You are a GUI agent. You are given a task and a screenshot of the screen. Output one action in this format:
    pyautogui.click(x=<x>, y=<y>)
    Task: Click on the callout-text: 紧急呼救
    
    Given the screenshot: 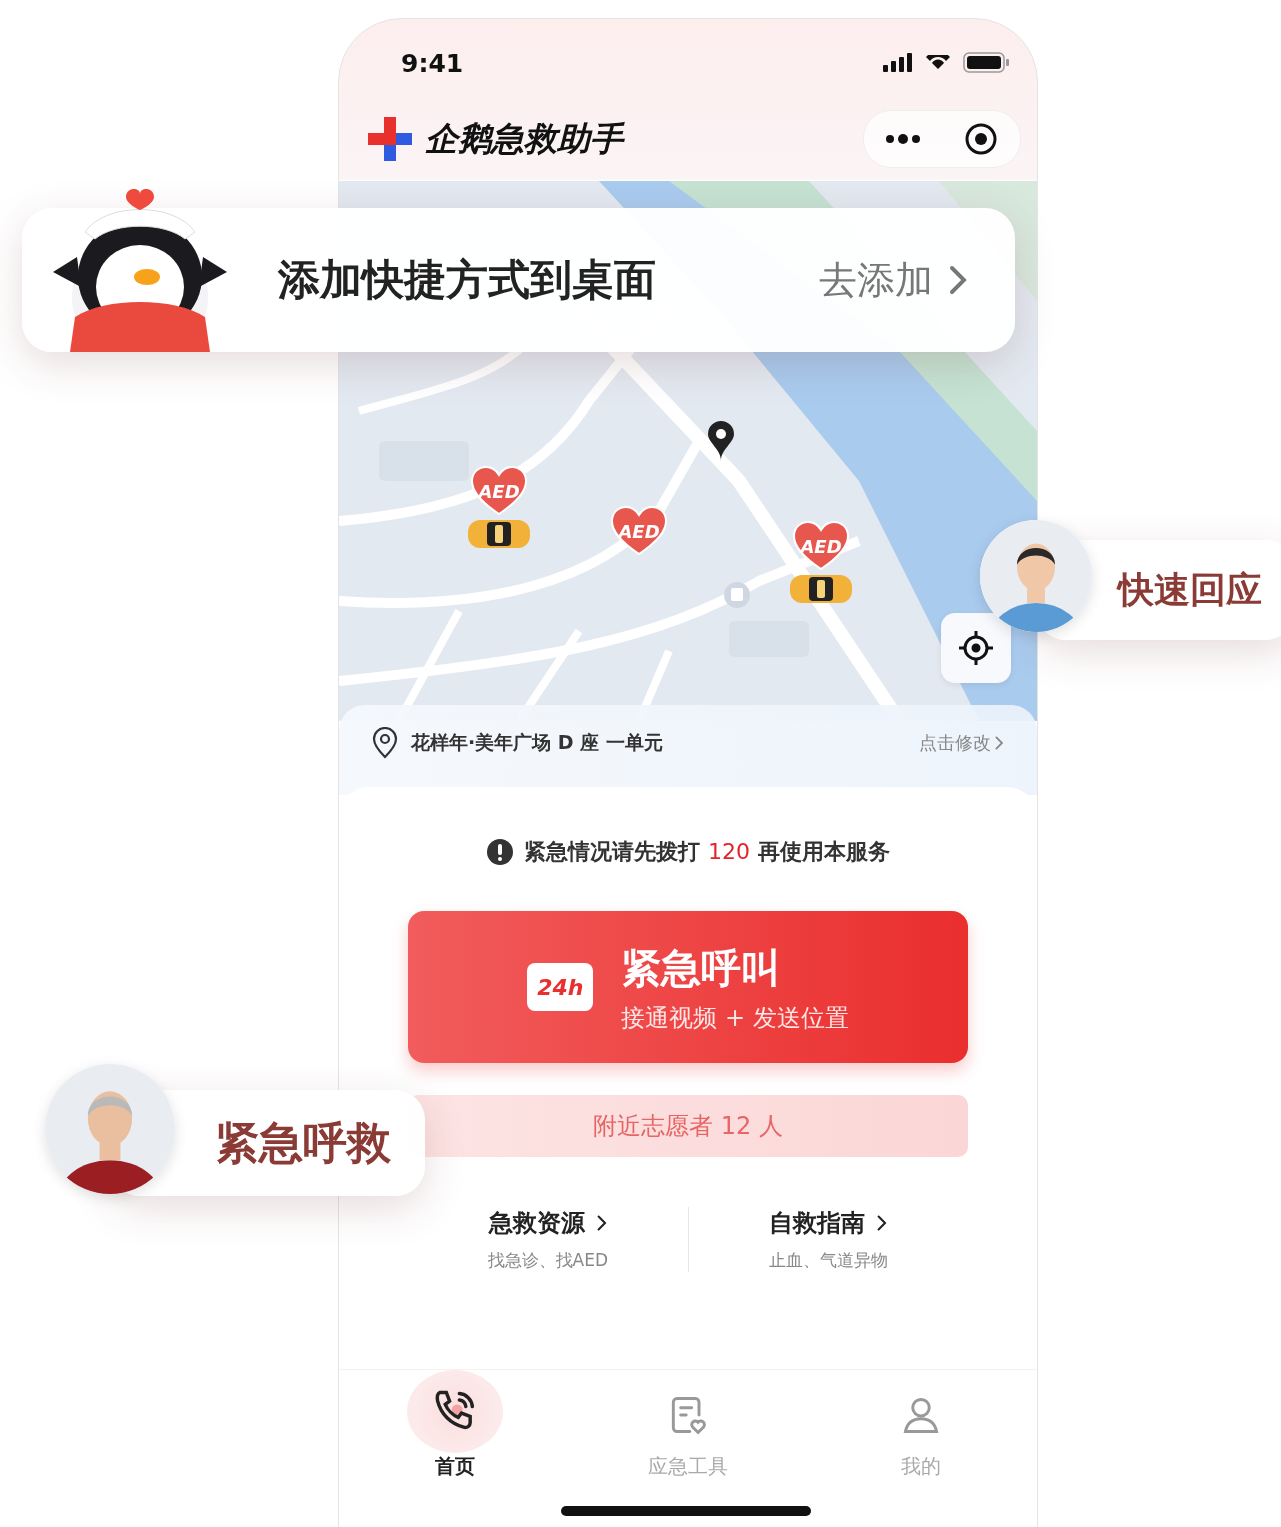 What is the action you would take?
    pyautogui.click(x=303, y=1142)
    